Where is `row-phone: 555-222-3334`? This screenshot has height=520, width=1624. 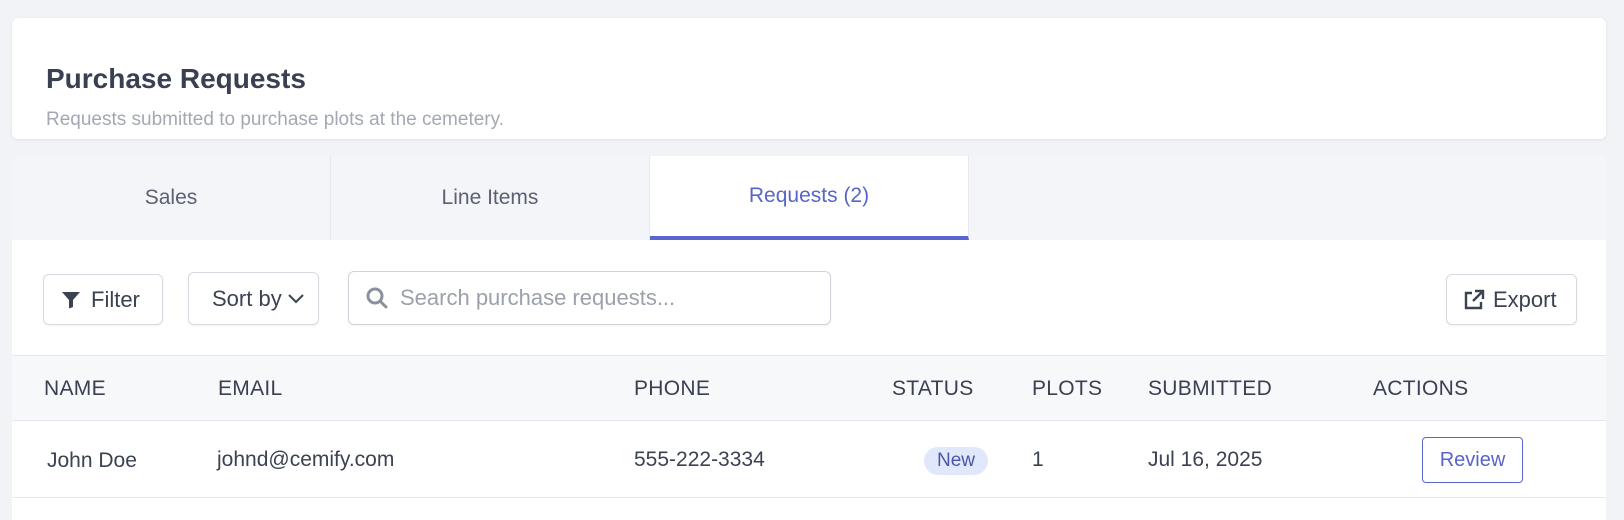 row-phone: 555-222-3334 is located at coordinates (699, 459).